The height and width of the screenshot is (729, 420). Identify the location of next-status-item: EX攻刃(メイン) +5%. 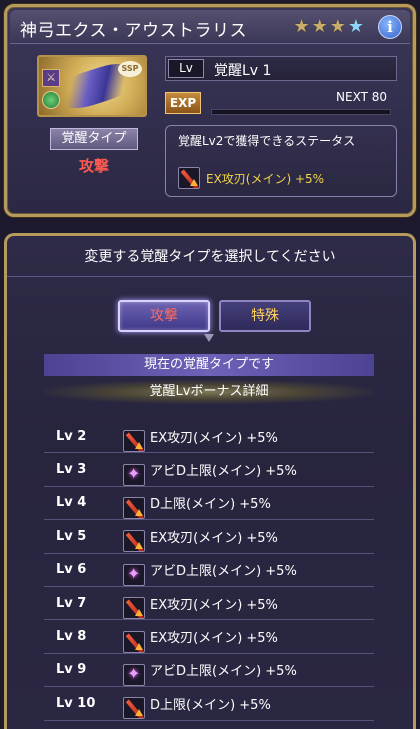
(251, 178).